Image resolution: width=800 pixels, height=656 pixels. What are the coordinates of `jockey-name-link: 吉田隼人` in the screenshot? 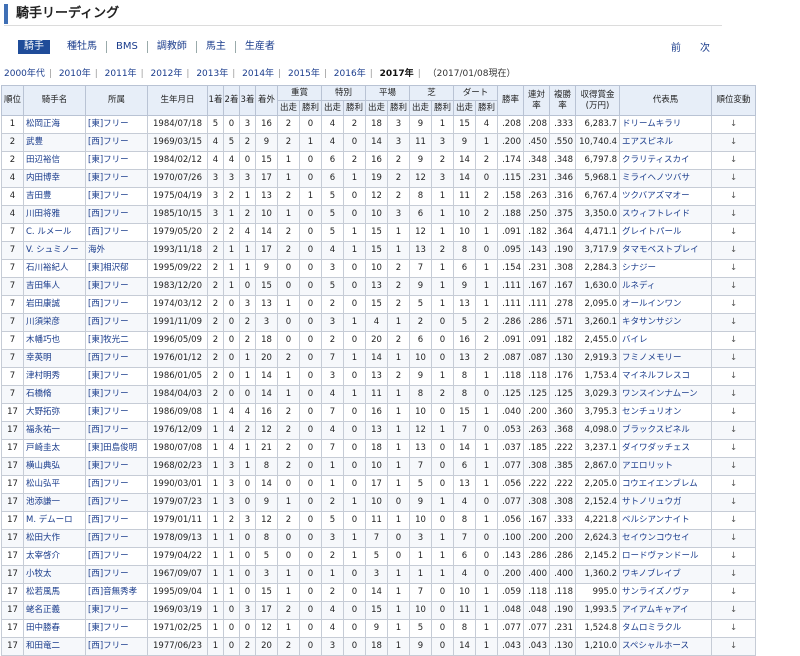 It's located at (43, 286).